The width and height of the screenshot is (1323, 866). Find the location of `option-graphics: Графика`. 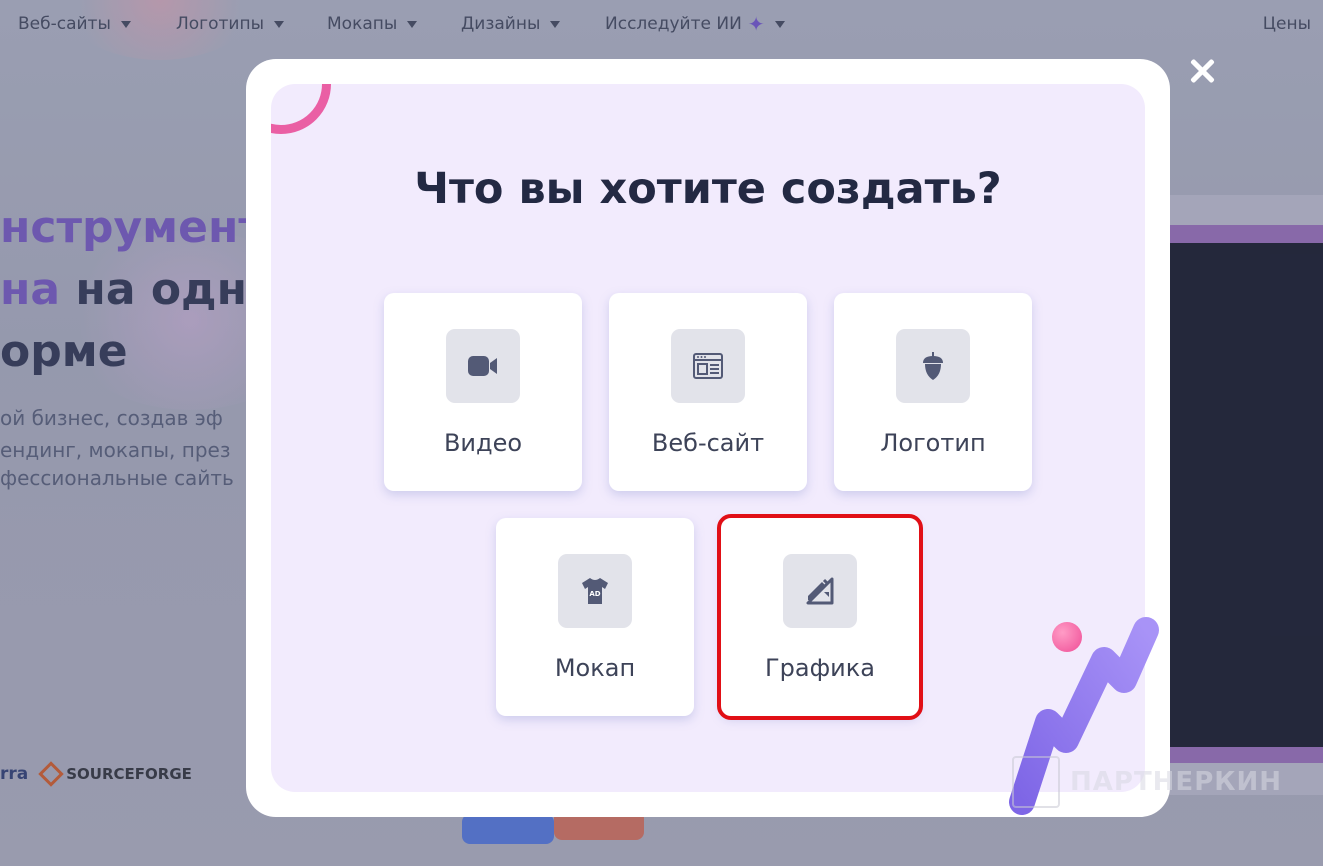

option-graphics: Графика is located at coordinates (820, 617).